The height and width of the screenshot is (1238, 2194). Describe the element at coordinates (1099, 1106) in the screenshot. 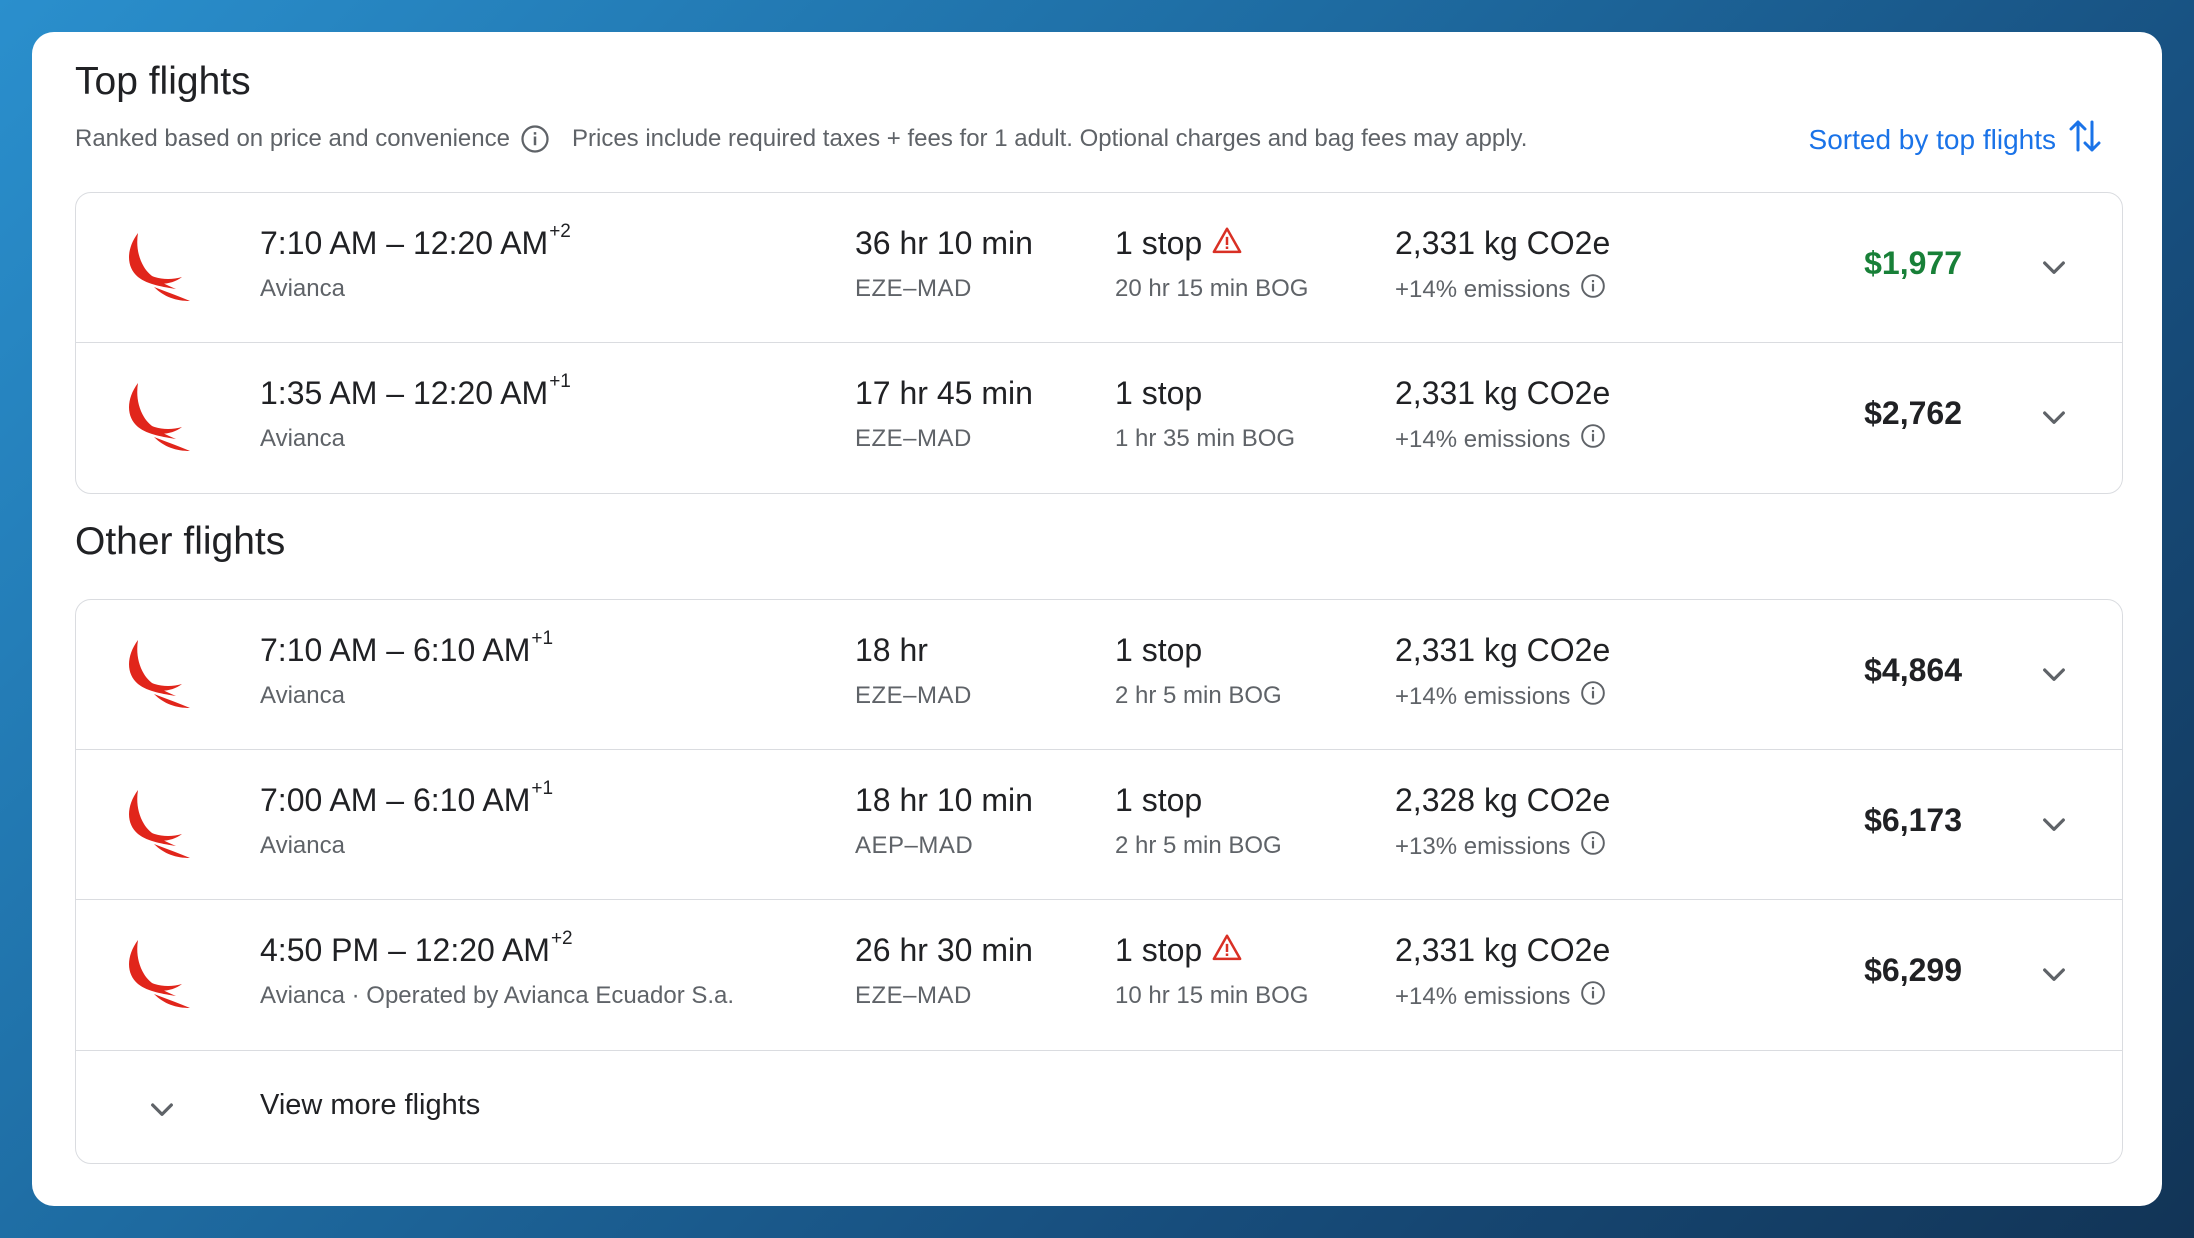

I see `view-more-flights-button: View more flights` at that location.